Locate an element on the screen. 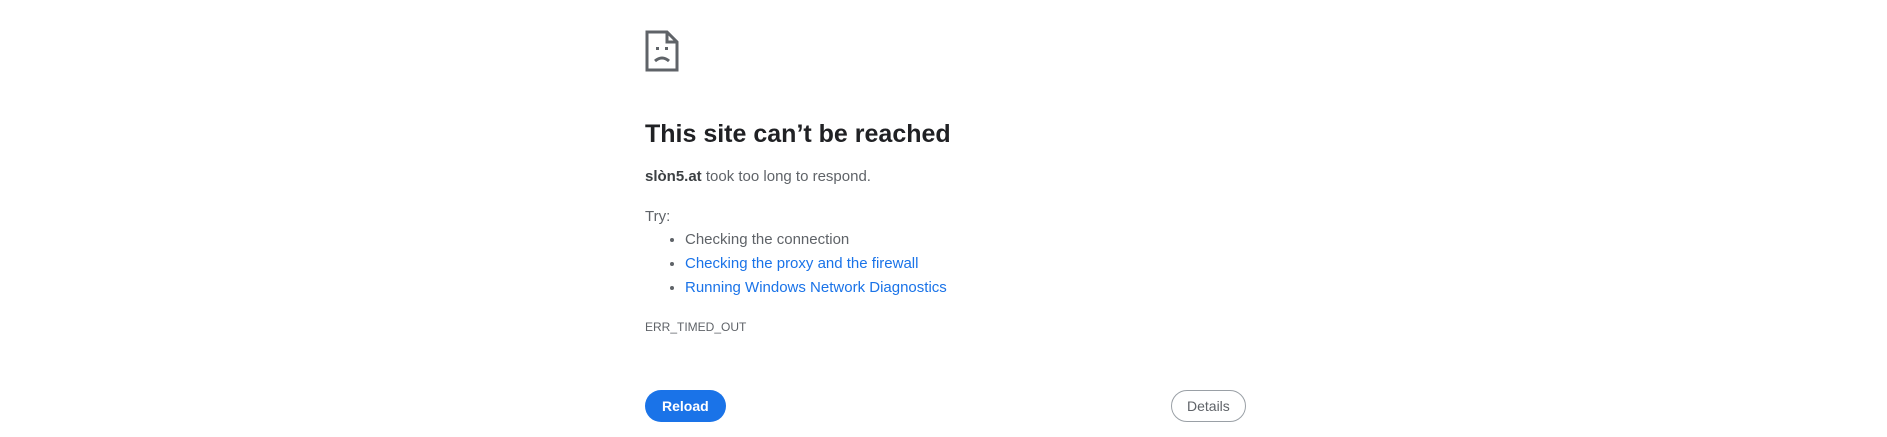  suggestion-network-diagnostics-link: Running Windows Network Diagnostics is located at coordinates (816, 287).